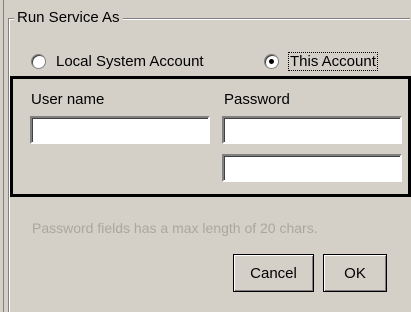  I want to click on groupbox-title: Run Service As, so click(68, 18).